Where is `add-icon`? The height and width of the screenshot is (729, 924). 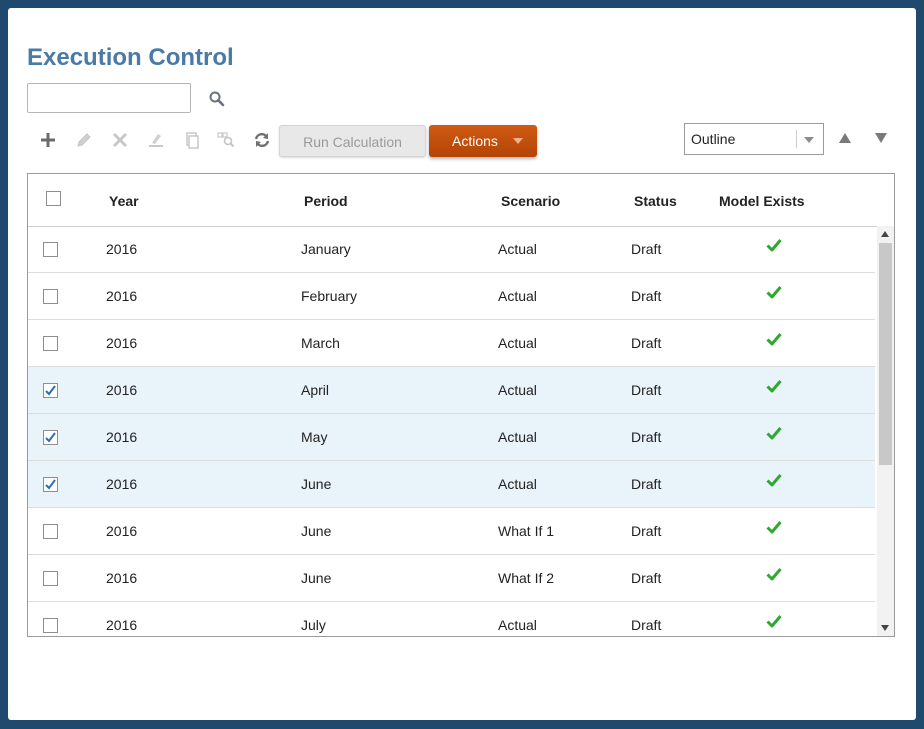
add-icon is located at coordinates (48, 140).